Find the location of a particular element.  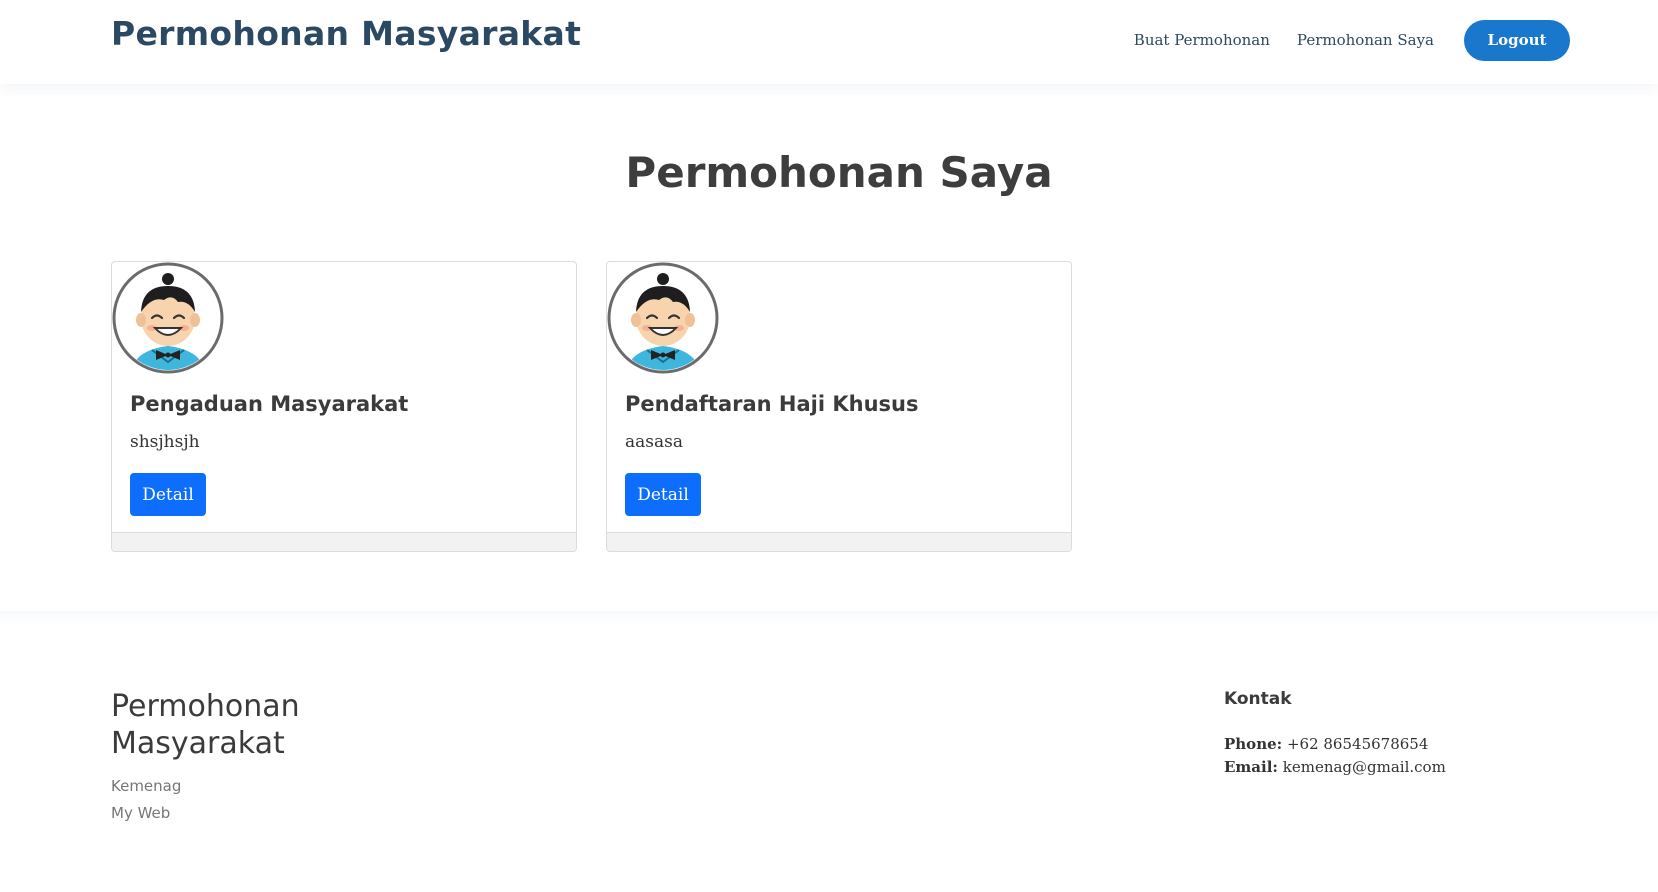

footer-title: Permohonan Masyarakat is located at coordinates (205, 725).